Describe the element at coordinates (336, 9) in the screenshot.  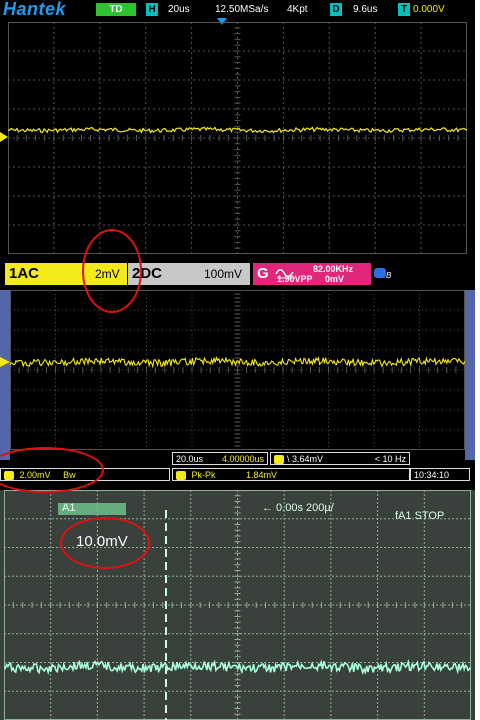
I see `delay-icon: D` at that location.